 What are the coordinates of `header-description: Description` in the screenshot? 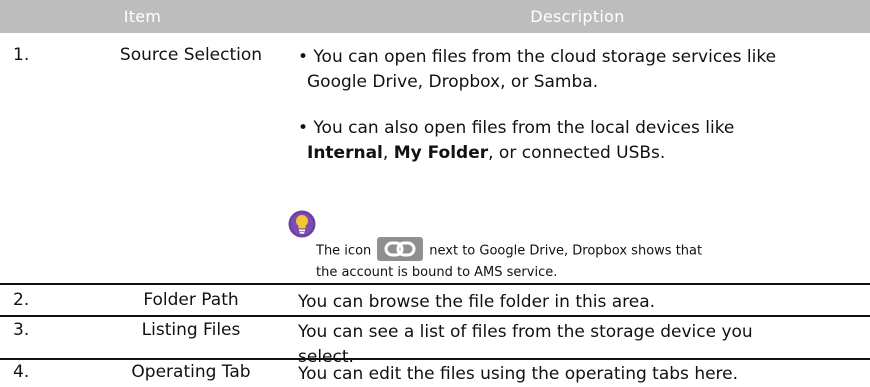 It's located at (577, 16).